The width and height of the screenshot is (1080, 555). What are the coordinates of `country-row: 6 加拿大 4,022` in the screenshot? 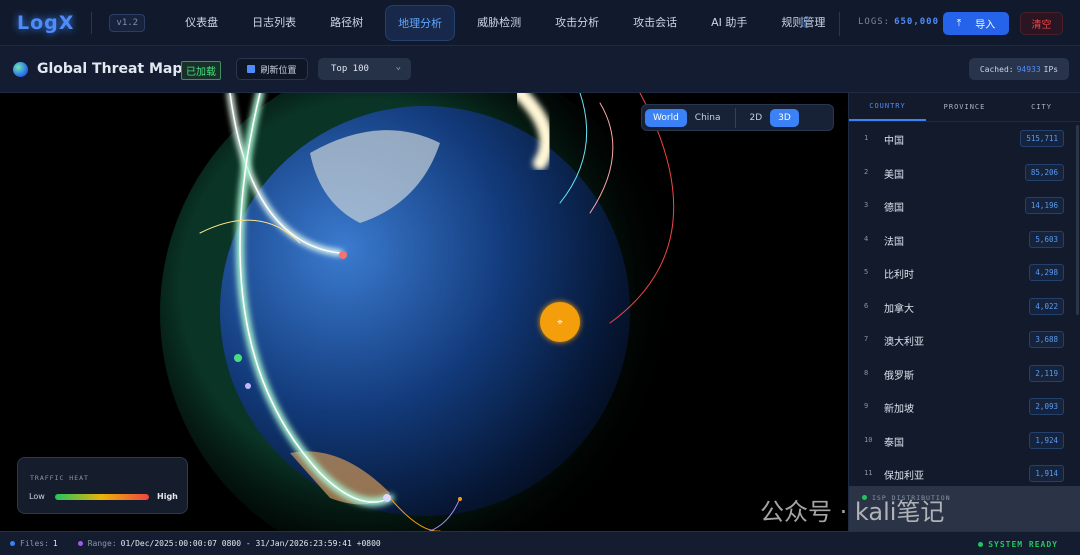 It's located at (964, 307).